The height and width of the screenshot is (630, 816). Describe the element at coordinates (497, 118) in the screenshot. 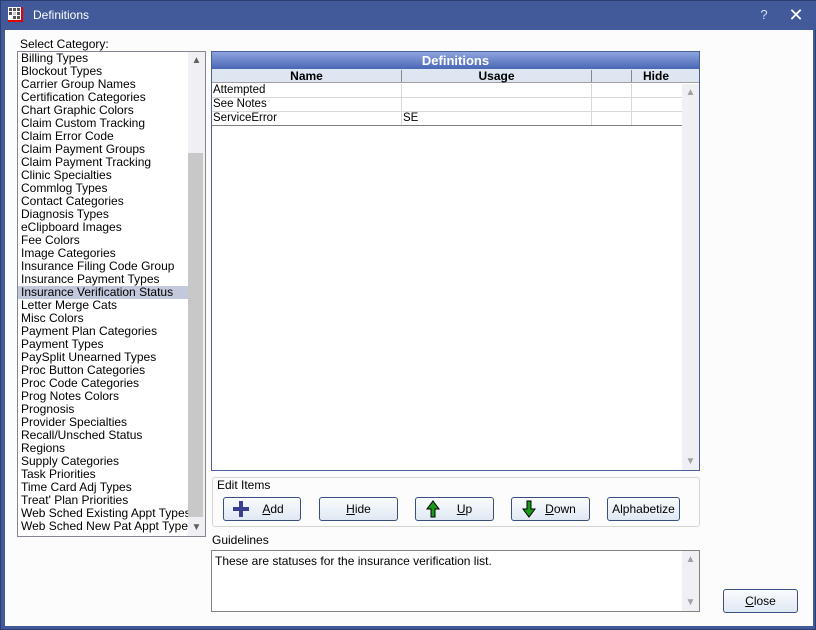

I see `cell-usage: SE` at that location.